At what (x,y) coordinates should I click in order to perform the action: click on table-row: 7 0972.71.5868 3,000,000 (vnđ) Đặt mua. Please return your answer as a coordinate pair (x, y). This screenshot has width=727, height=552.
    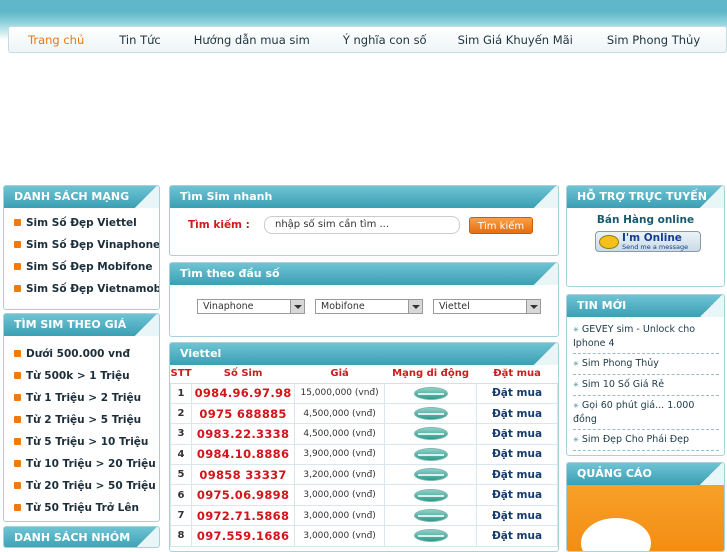
    Looking at the image, I should click on (364, 515).